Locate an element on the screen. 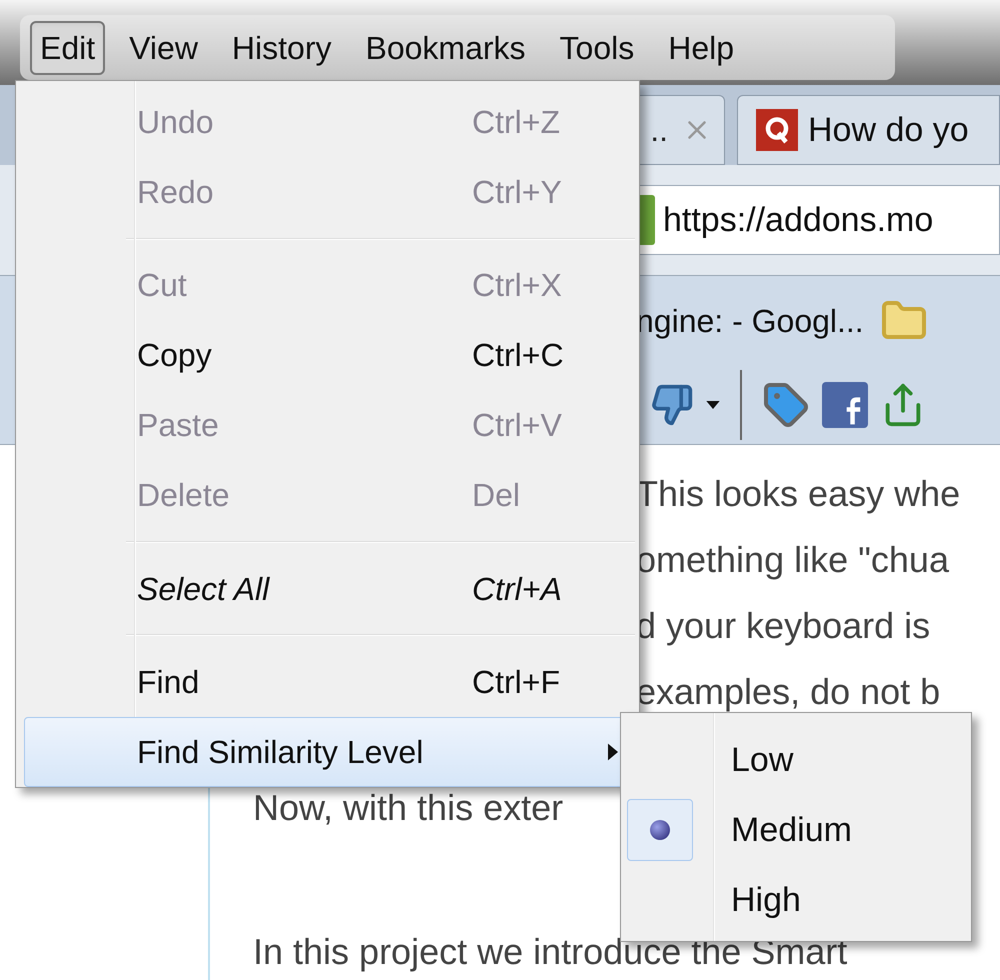  caret-icon is located at coordinates (713, 404).